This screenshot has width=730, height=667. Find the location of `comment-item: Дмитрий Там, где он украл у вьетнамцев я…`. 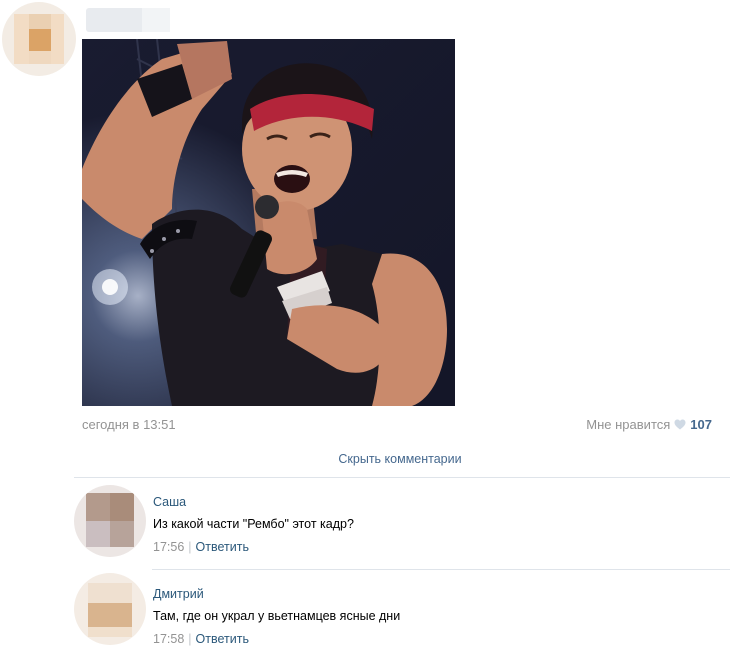

comment-item: Дмитрий Там, где он украл у вьетнамцев я… is located at coordinates (402, 618).